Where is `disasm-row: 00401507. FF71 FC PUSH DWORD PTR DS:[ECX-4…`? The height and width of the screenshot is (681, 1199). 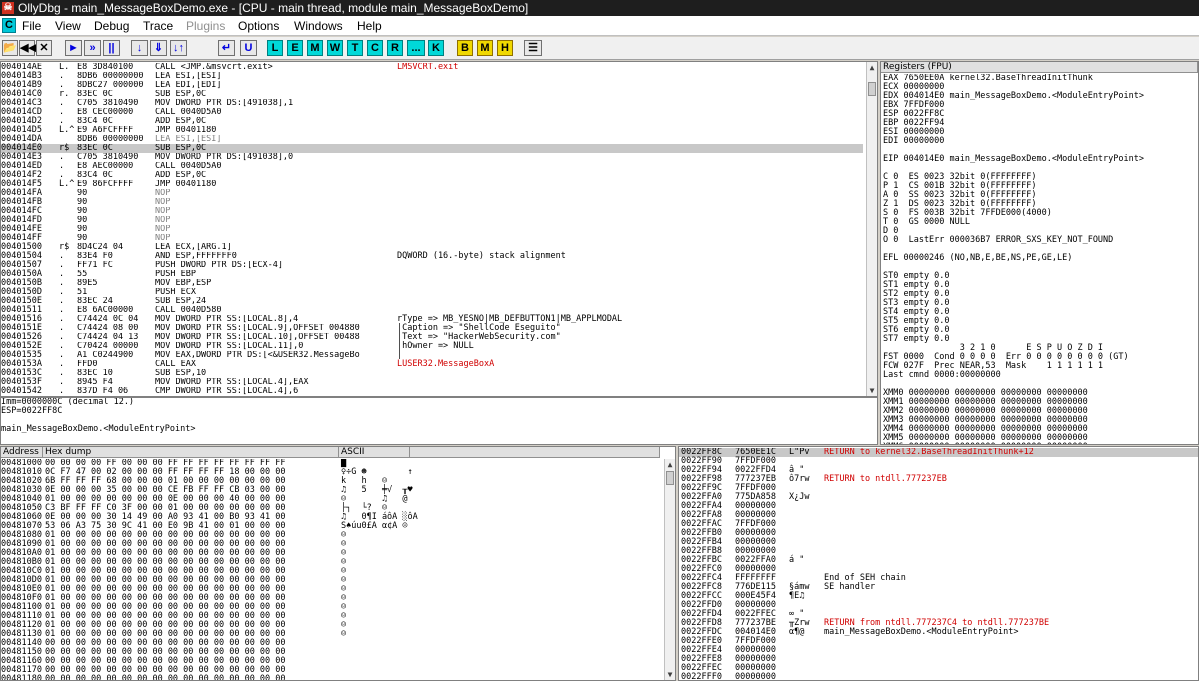
disasm-row: 00401507. FF71 FC PUSH DWORD PTR DS:[ECX-4… is located at coordinates (432, 265).